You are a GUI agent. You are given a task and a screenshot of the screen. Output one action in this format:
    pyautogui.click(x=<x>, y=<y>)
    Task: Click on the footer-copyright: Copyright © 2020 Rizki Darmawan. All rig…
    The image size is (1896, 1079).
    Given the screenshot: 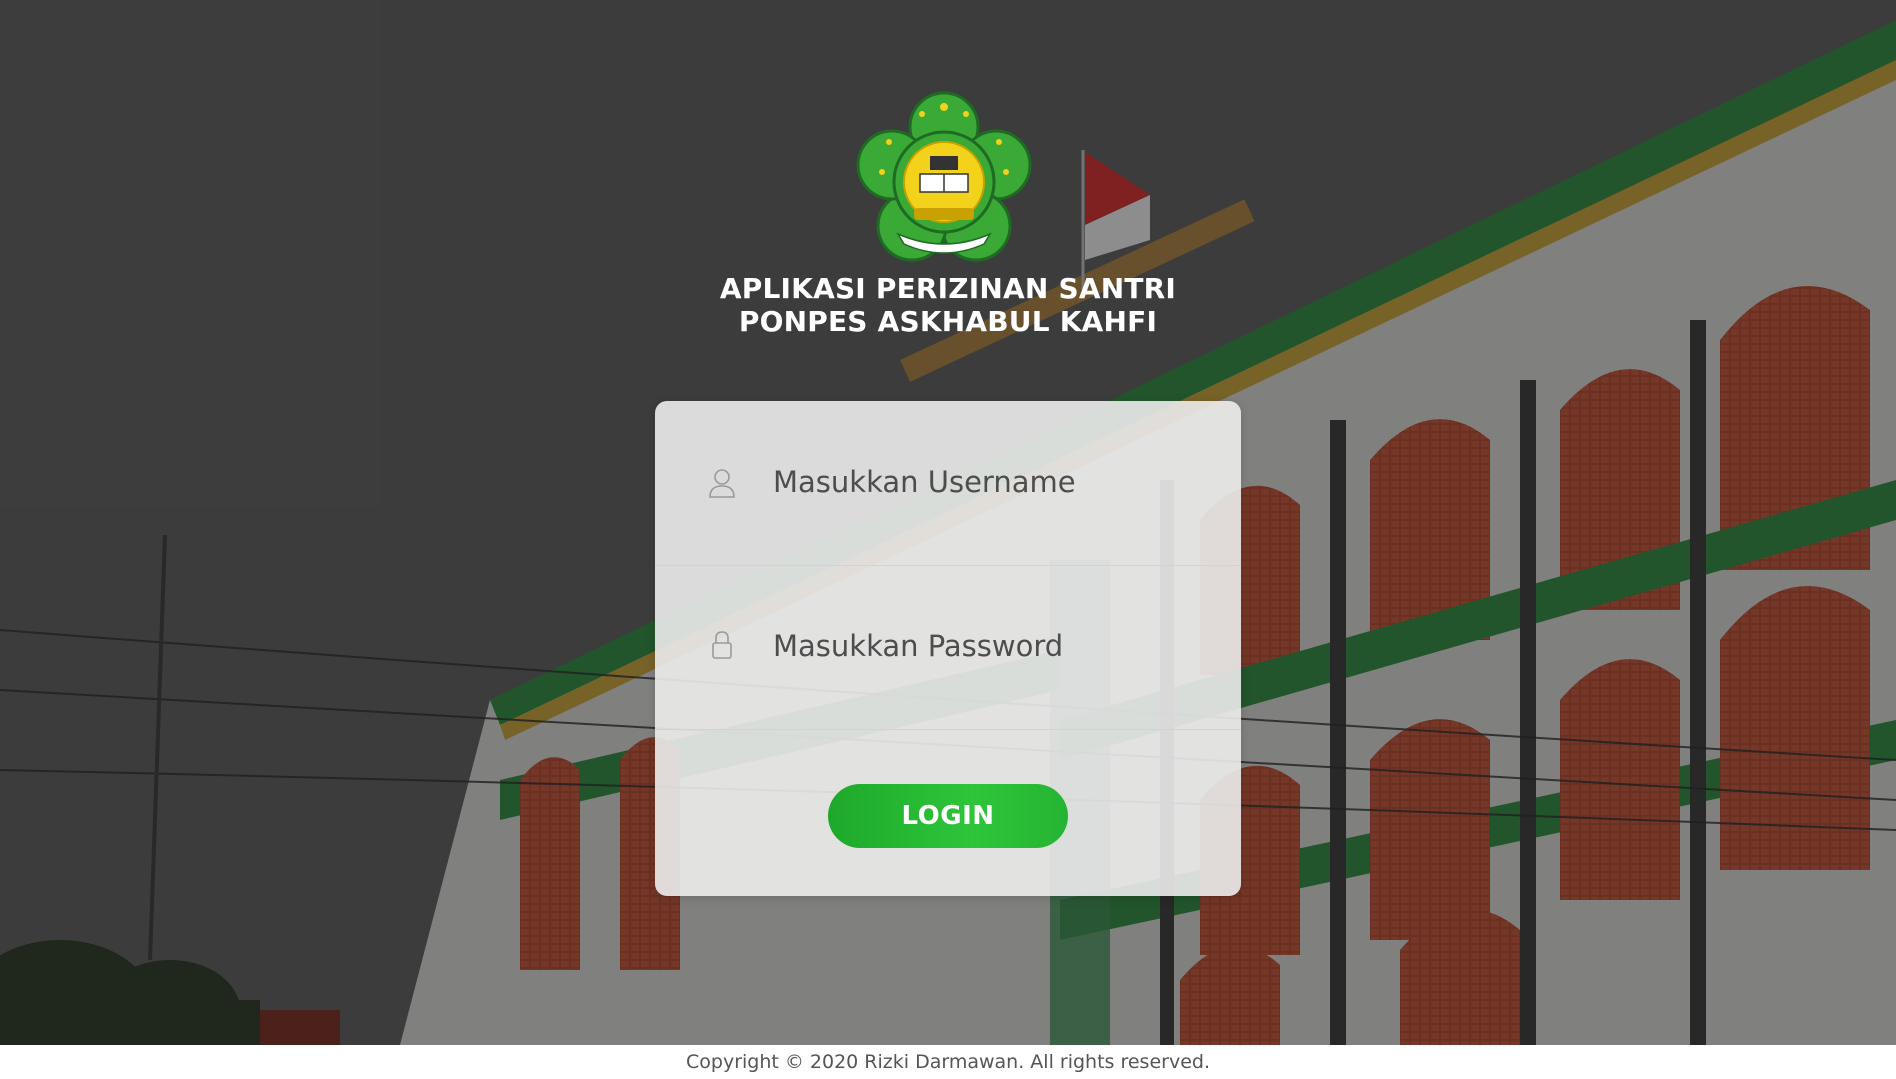 What is the action you would take?
    pyautogui.click(x=948, y=1062)
    